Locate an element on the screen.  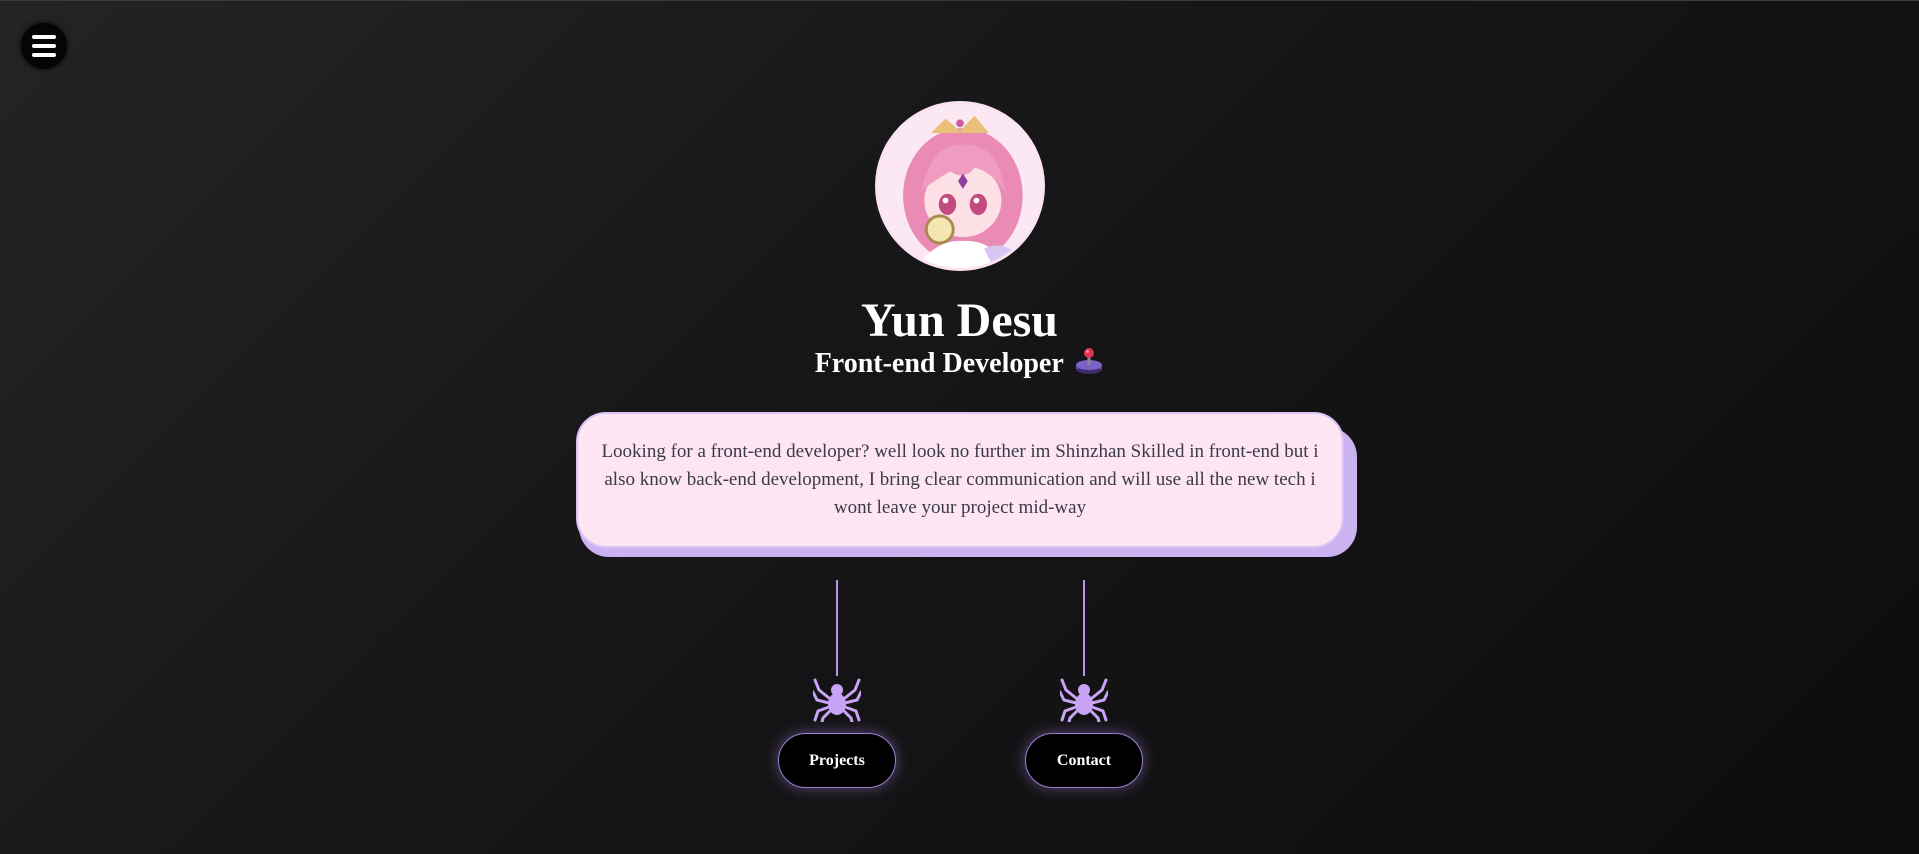
profile-role-text: Front-end Developer is located at coordinates (939, 363).